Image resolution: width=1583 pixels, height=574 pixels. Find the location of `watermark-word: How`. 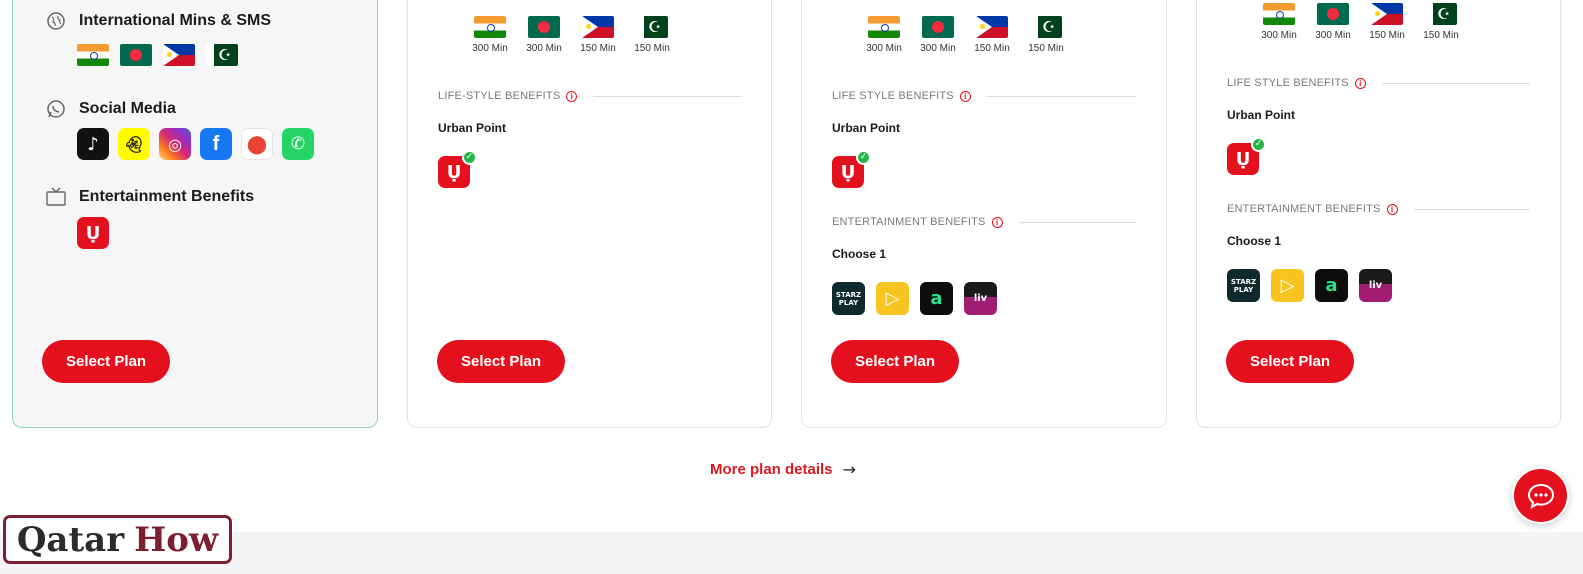

watermark-word: How is located at coordinates (176, 539).